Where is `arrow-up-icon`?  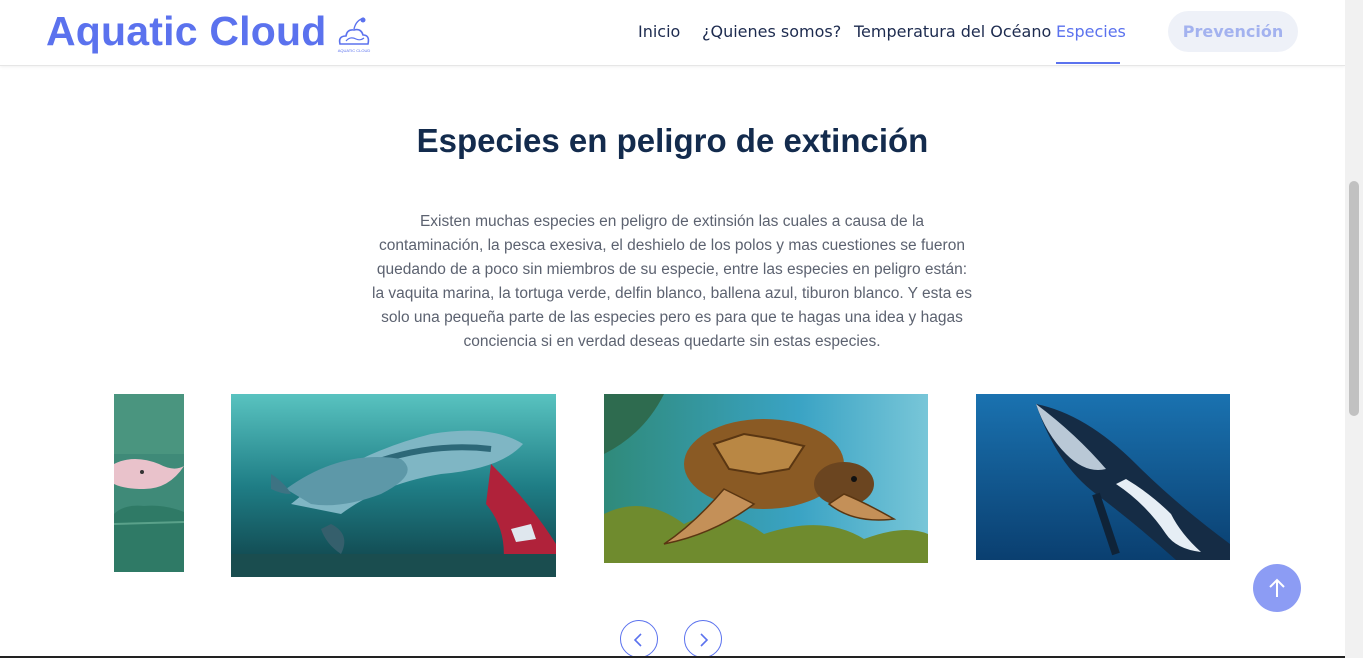 arrow-up-icon is located at coordinates (1277, 587).